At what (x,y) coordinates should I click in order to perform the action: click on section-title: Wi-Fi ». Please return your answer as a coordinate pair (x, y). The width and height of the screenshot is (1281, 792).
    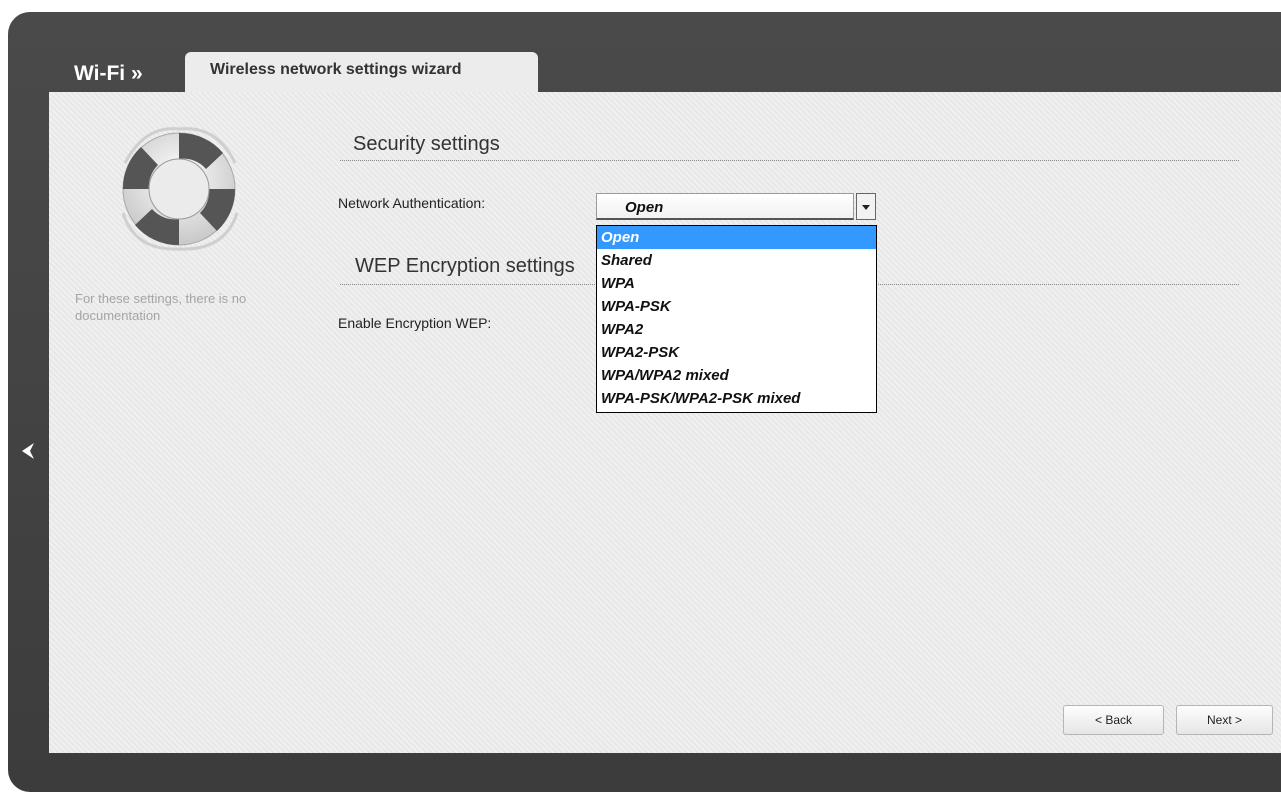
    Looking at the image, I should click on (108, 73).